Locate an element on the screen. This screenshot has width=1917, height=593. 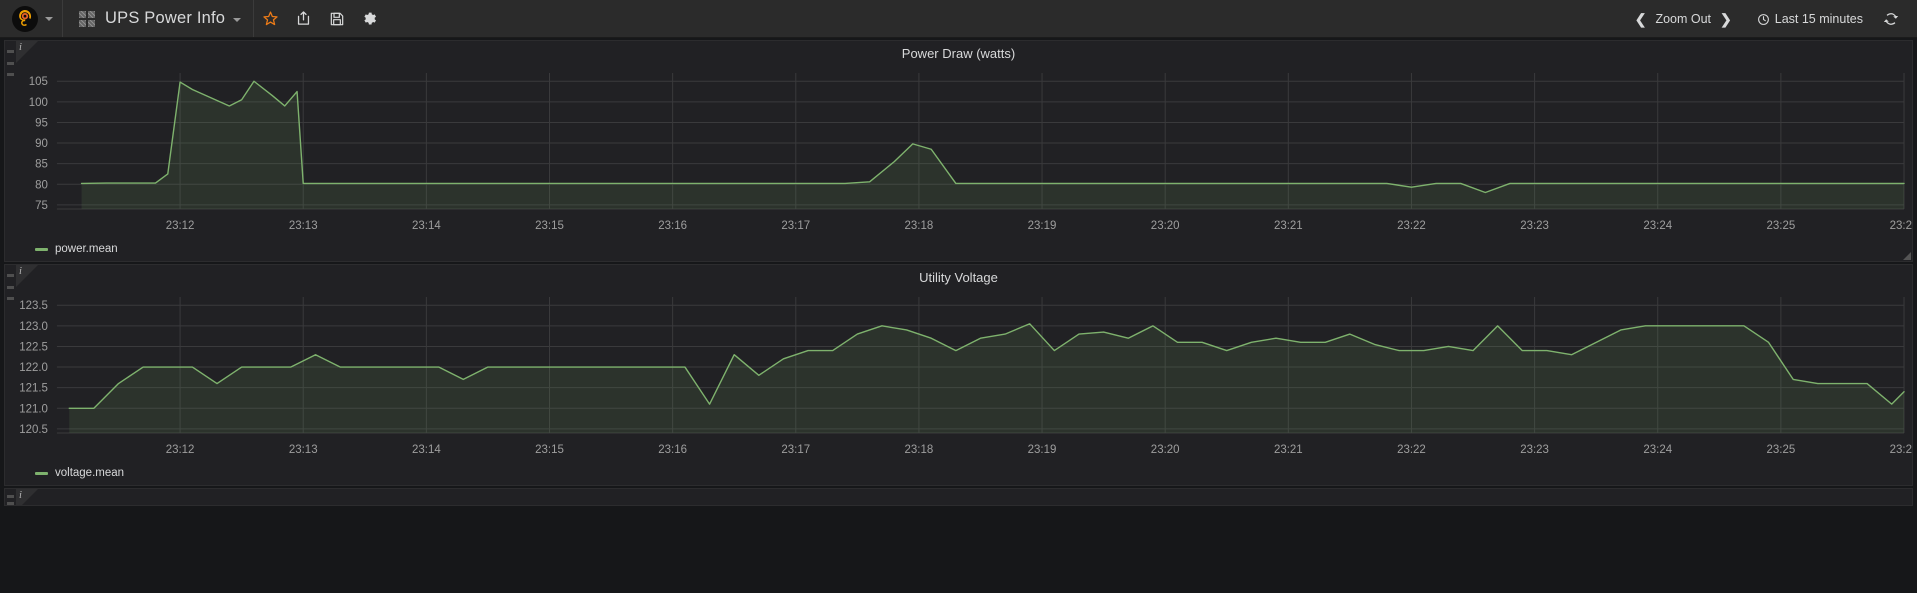
zoom-out-button: Zoom Out is located at coordinates (1683, 19).